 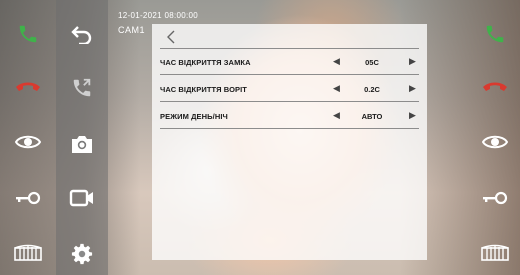 What do you see at coordinates (158, 15) in the screenshot?
I see `timestamp: 12-01-2021 08:00:00` at bounding box center [158, 15].